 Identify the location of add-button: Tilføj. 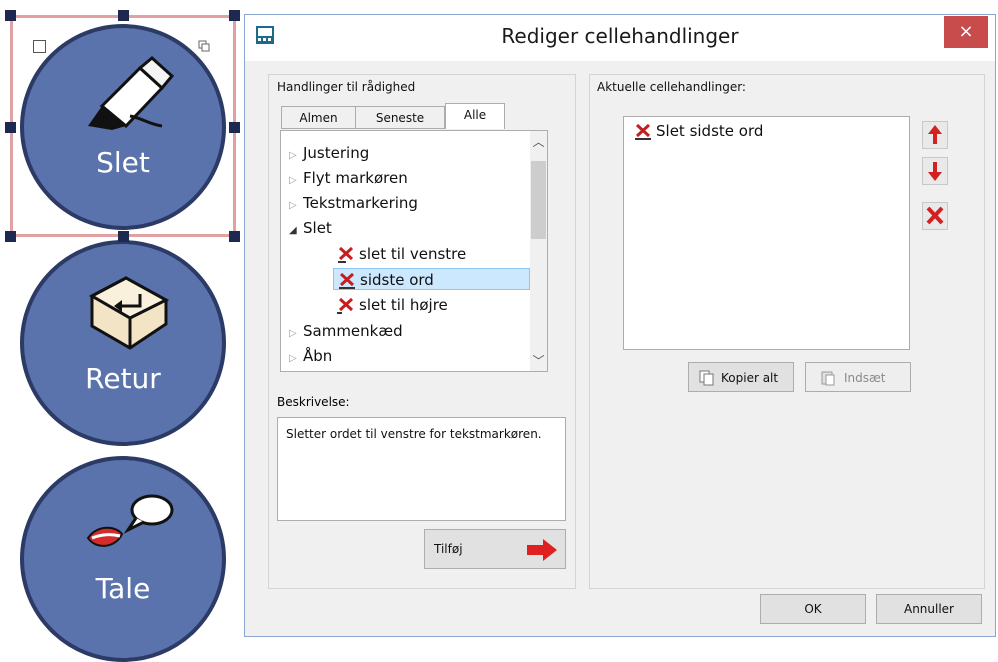
(495, 549).